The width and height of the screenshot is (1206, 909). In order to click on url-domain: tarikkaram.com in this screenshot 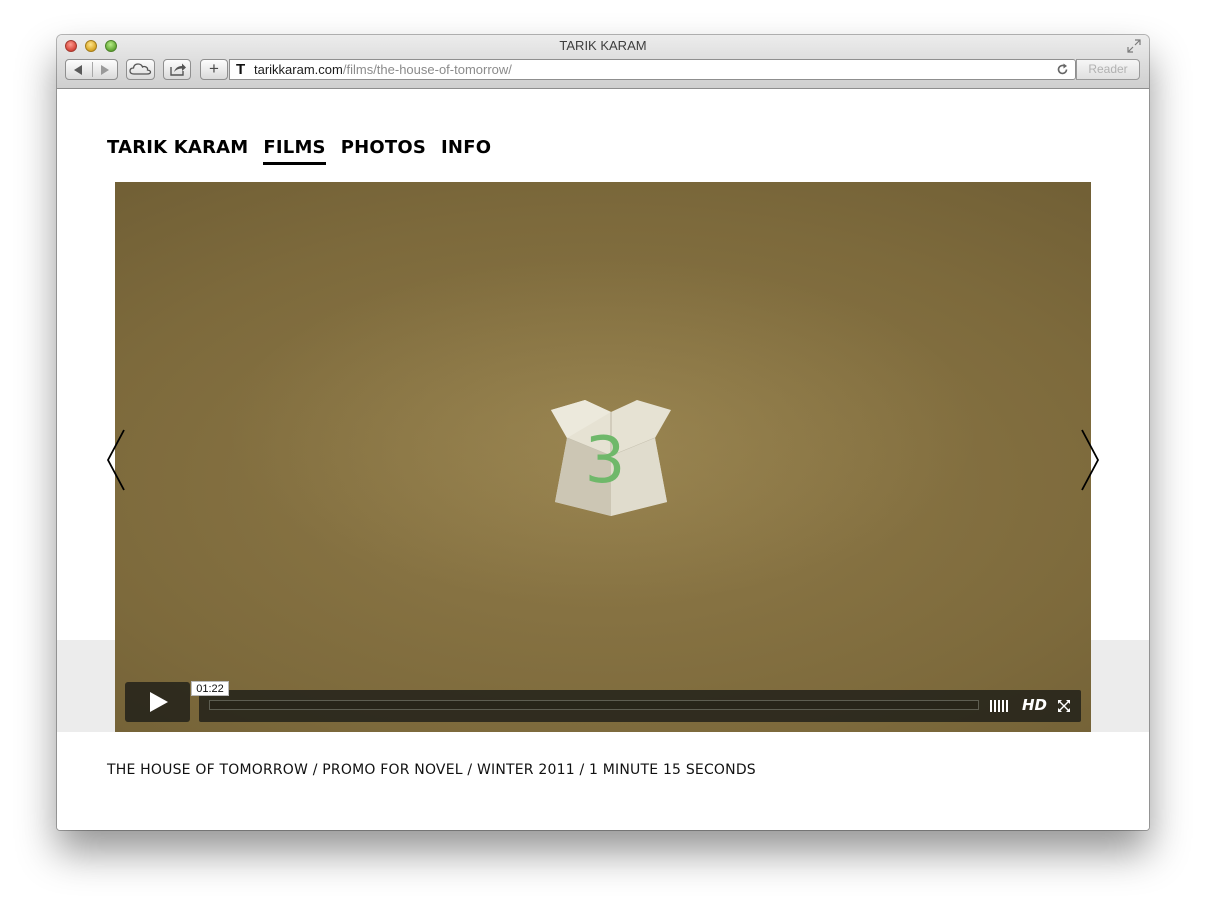, I will do `click(298, 69)`.